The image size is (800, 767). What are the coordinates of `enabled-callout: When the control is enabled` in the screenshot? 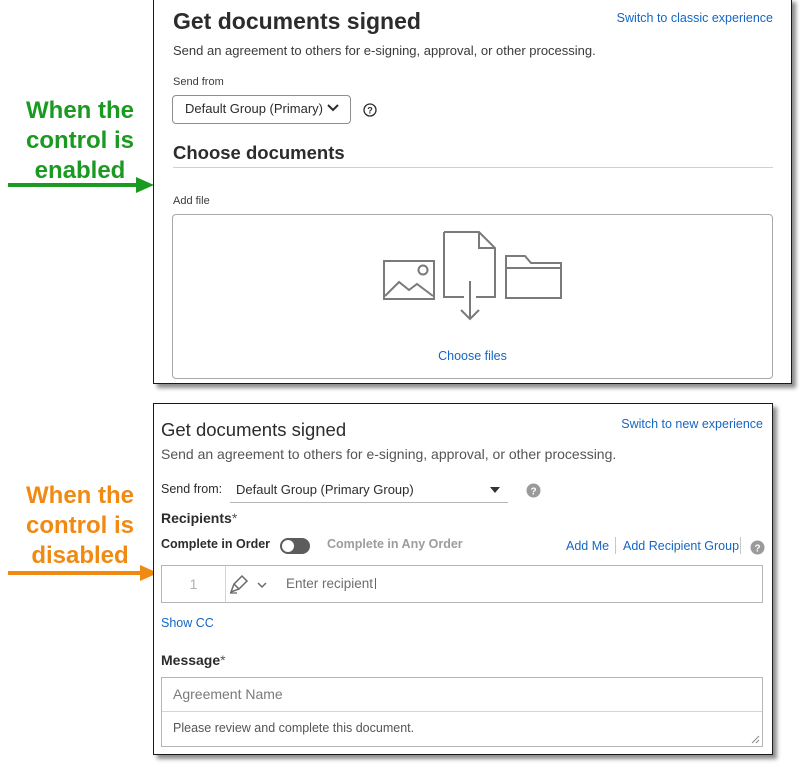 It's located at (80, 141).